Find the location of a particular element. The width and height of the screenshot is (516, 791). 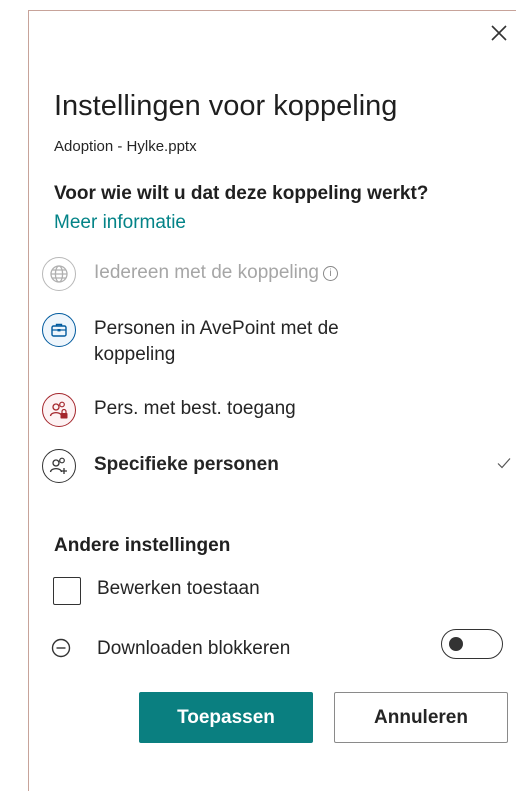

apply-button: Toepassen is located at coordinates (226, 717).